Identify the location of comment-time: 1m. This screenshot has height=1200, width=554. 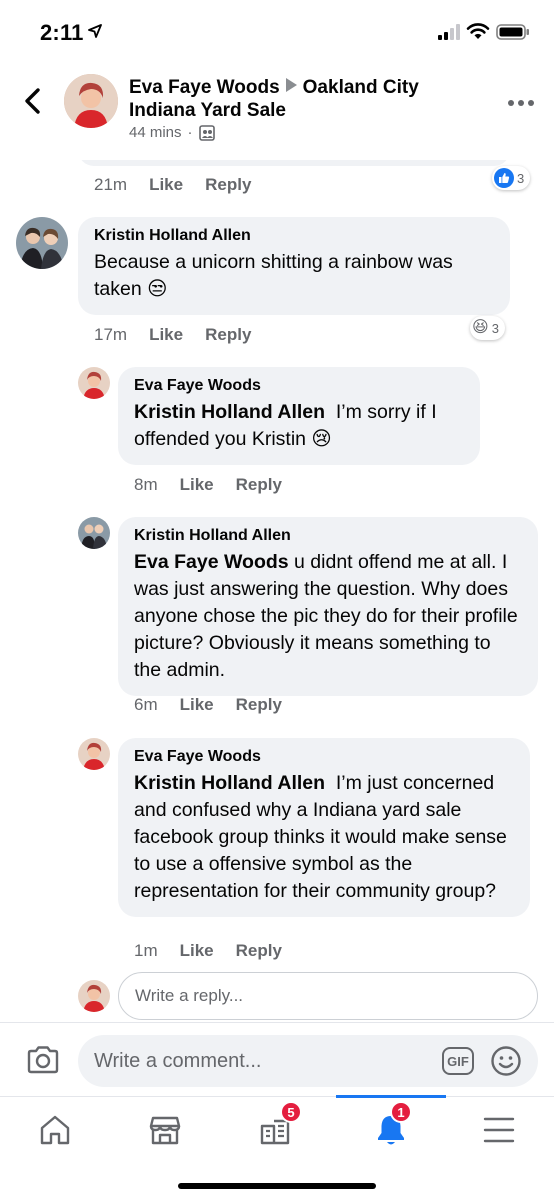
(146, 951).